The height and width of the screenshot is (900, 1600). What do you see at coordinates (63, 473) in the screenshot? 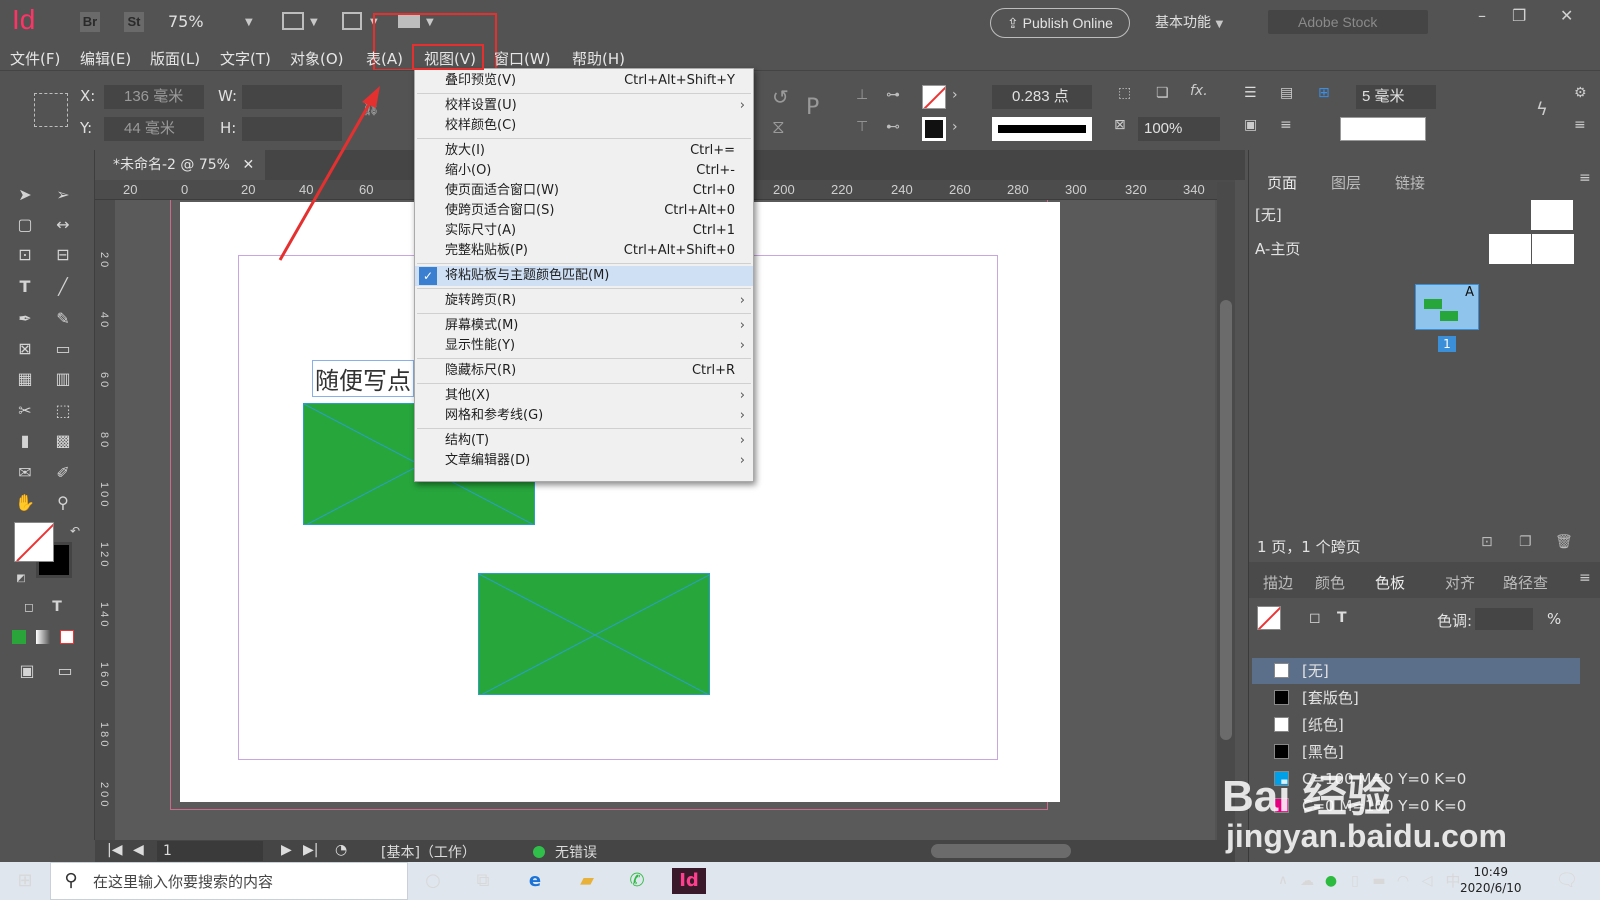
I see `eyedropper-tool-icon: ✐` at bounding box center [63, 473].